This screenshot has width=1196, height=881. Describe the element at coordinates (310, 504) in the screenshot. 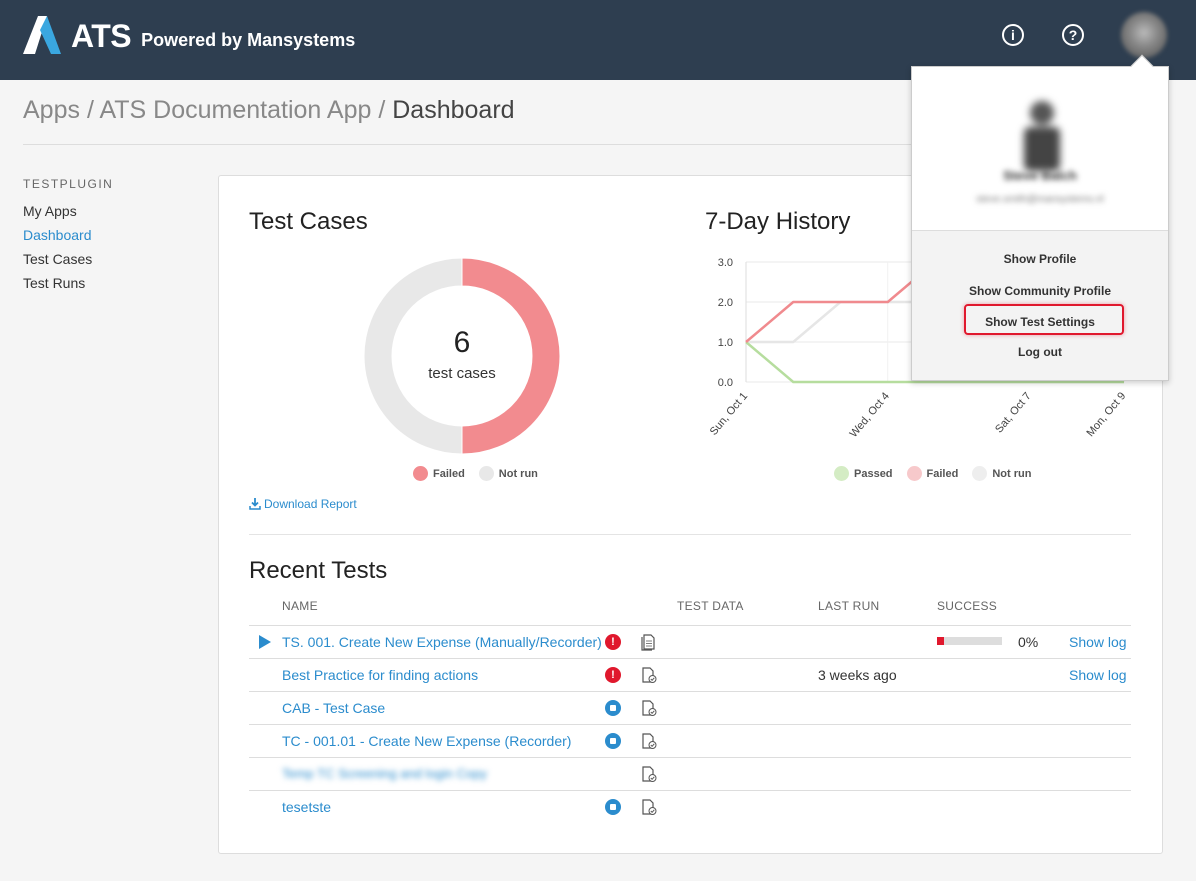

I see `download-report-label: Download Report` at that location.